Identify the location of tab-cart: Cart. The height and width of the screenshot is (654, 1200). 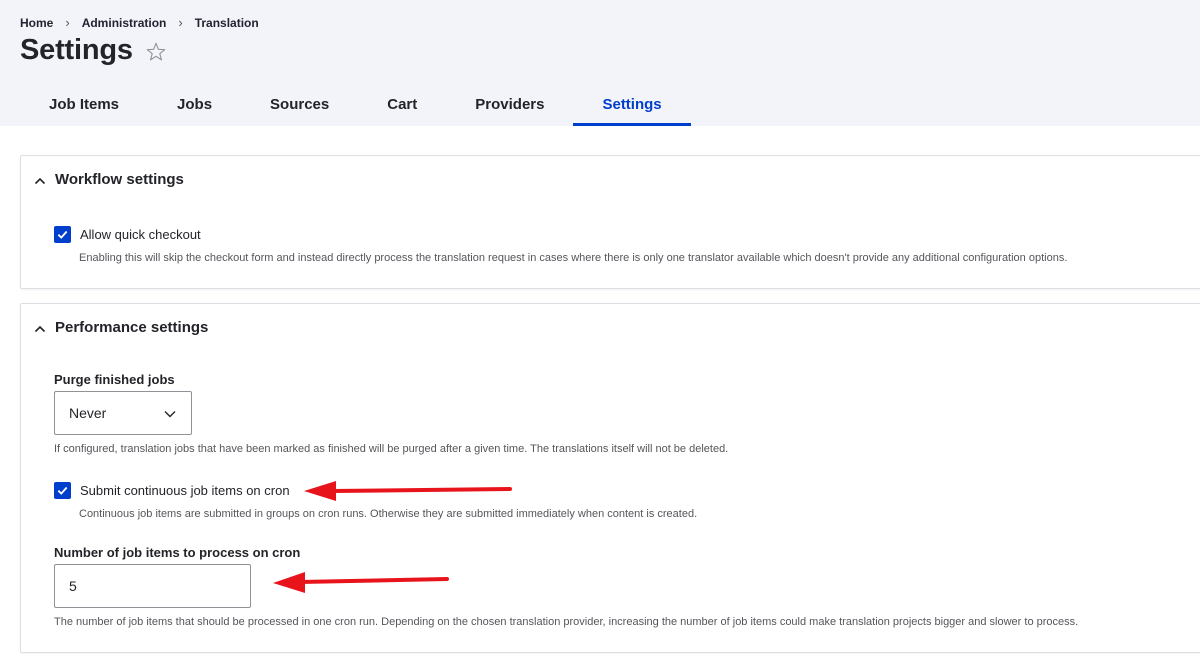
(402, 105).